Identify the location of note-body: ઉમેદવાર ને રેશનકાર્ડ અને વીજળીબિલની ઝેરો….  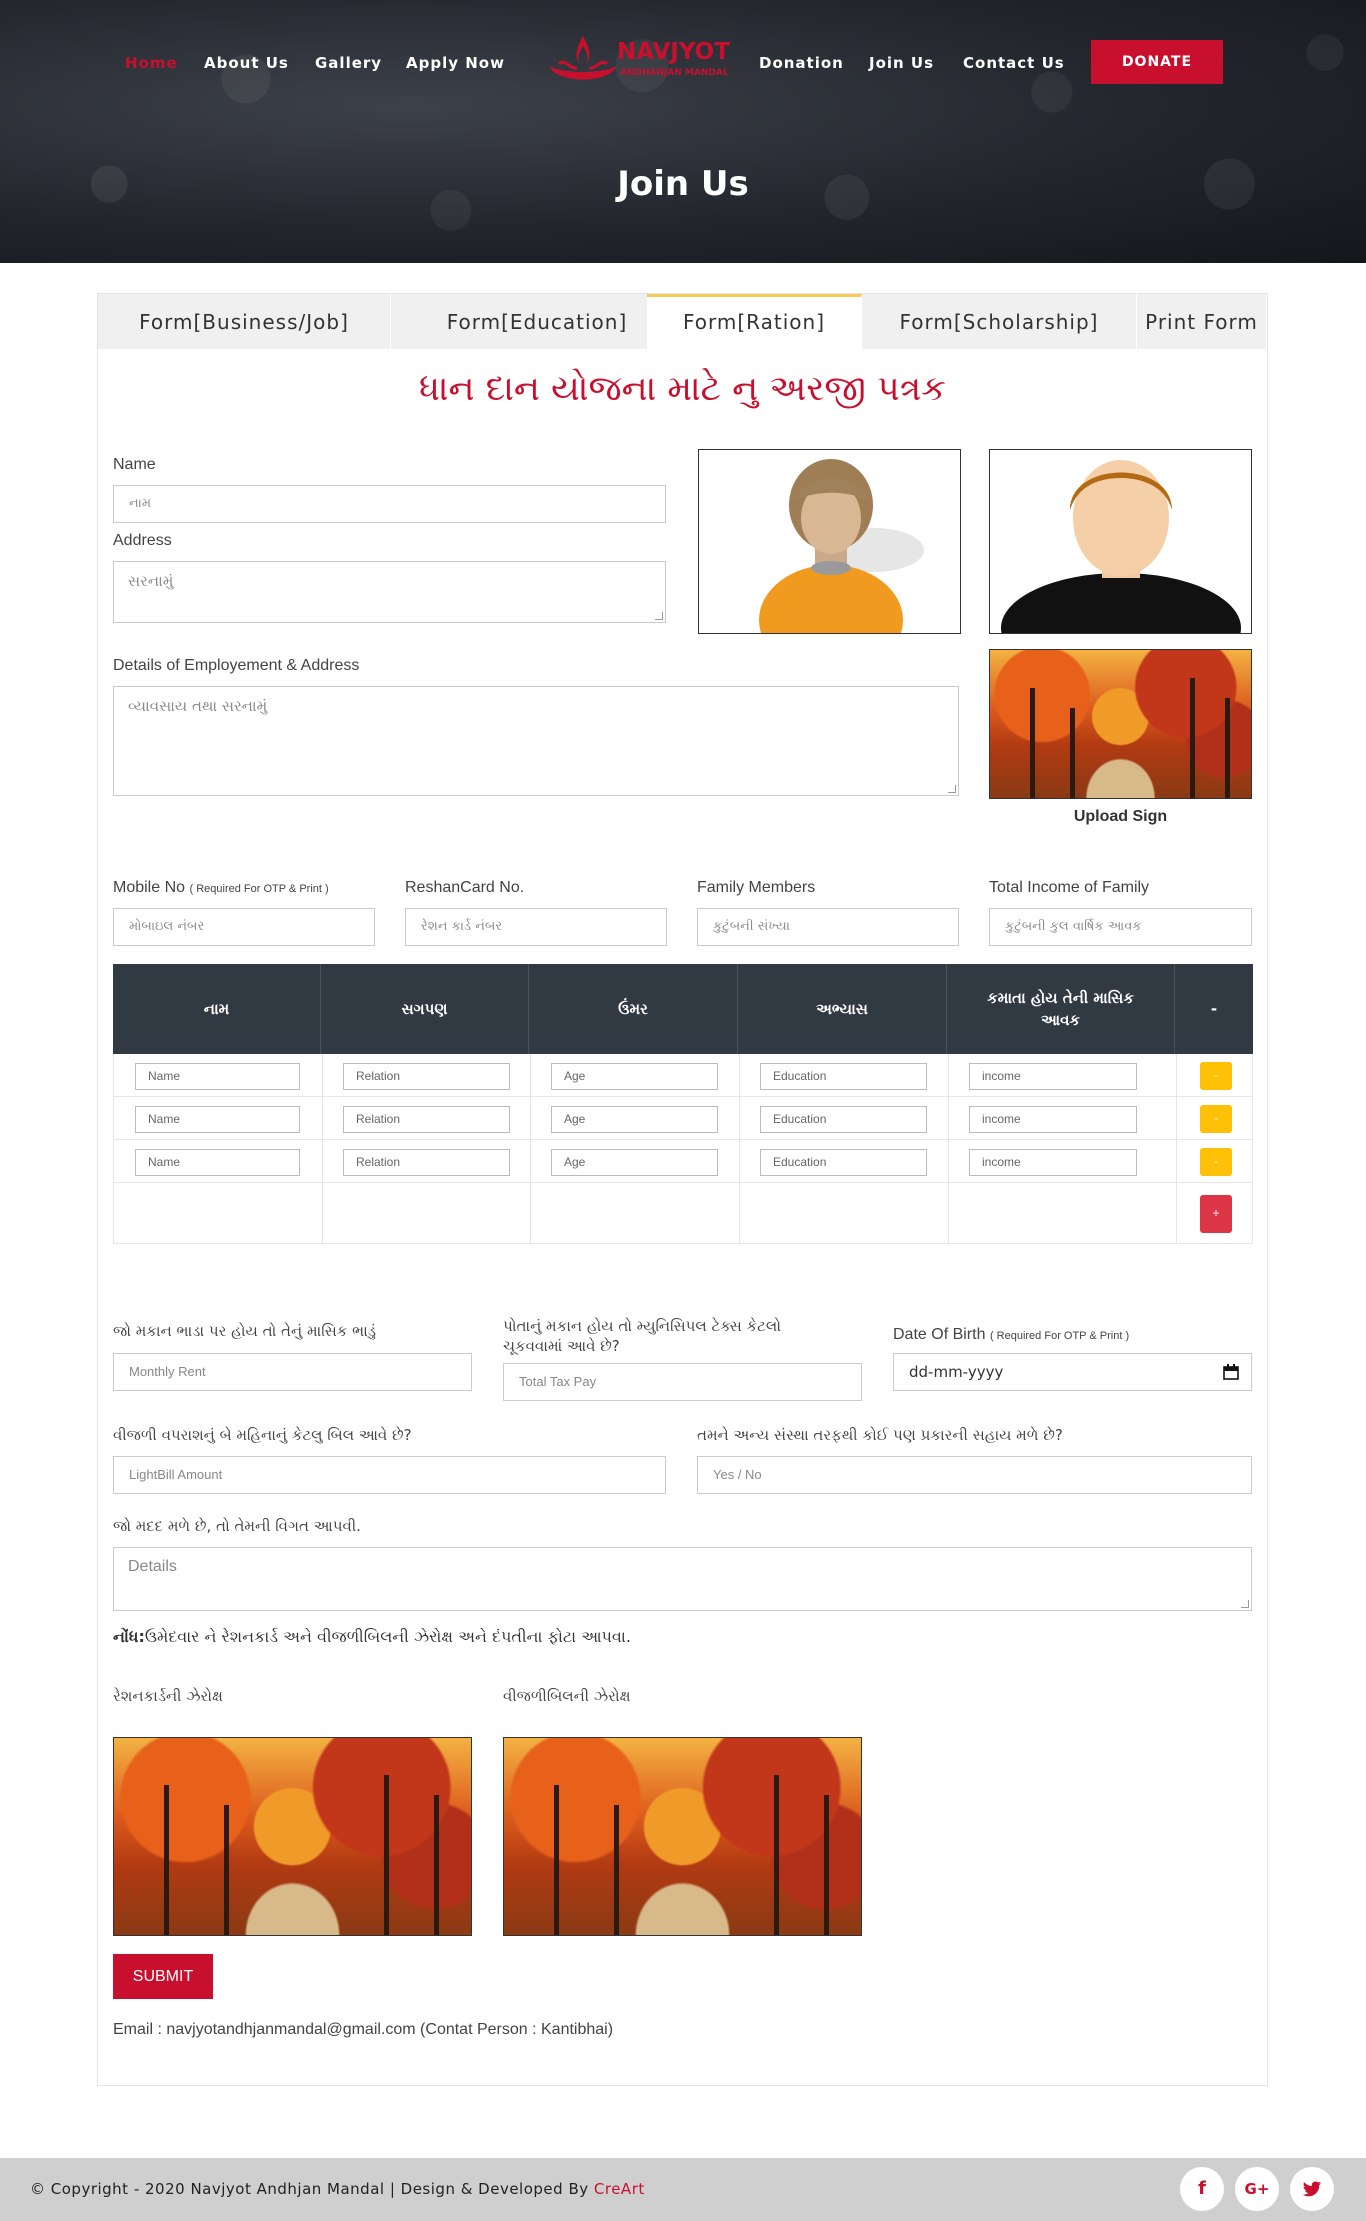
(387, 1636).